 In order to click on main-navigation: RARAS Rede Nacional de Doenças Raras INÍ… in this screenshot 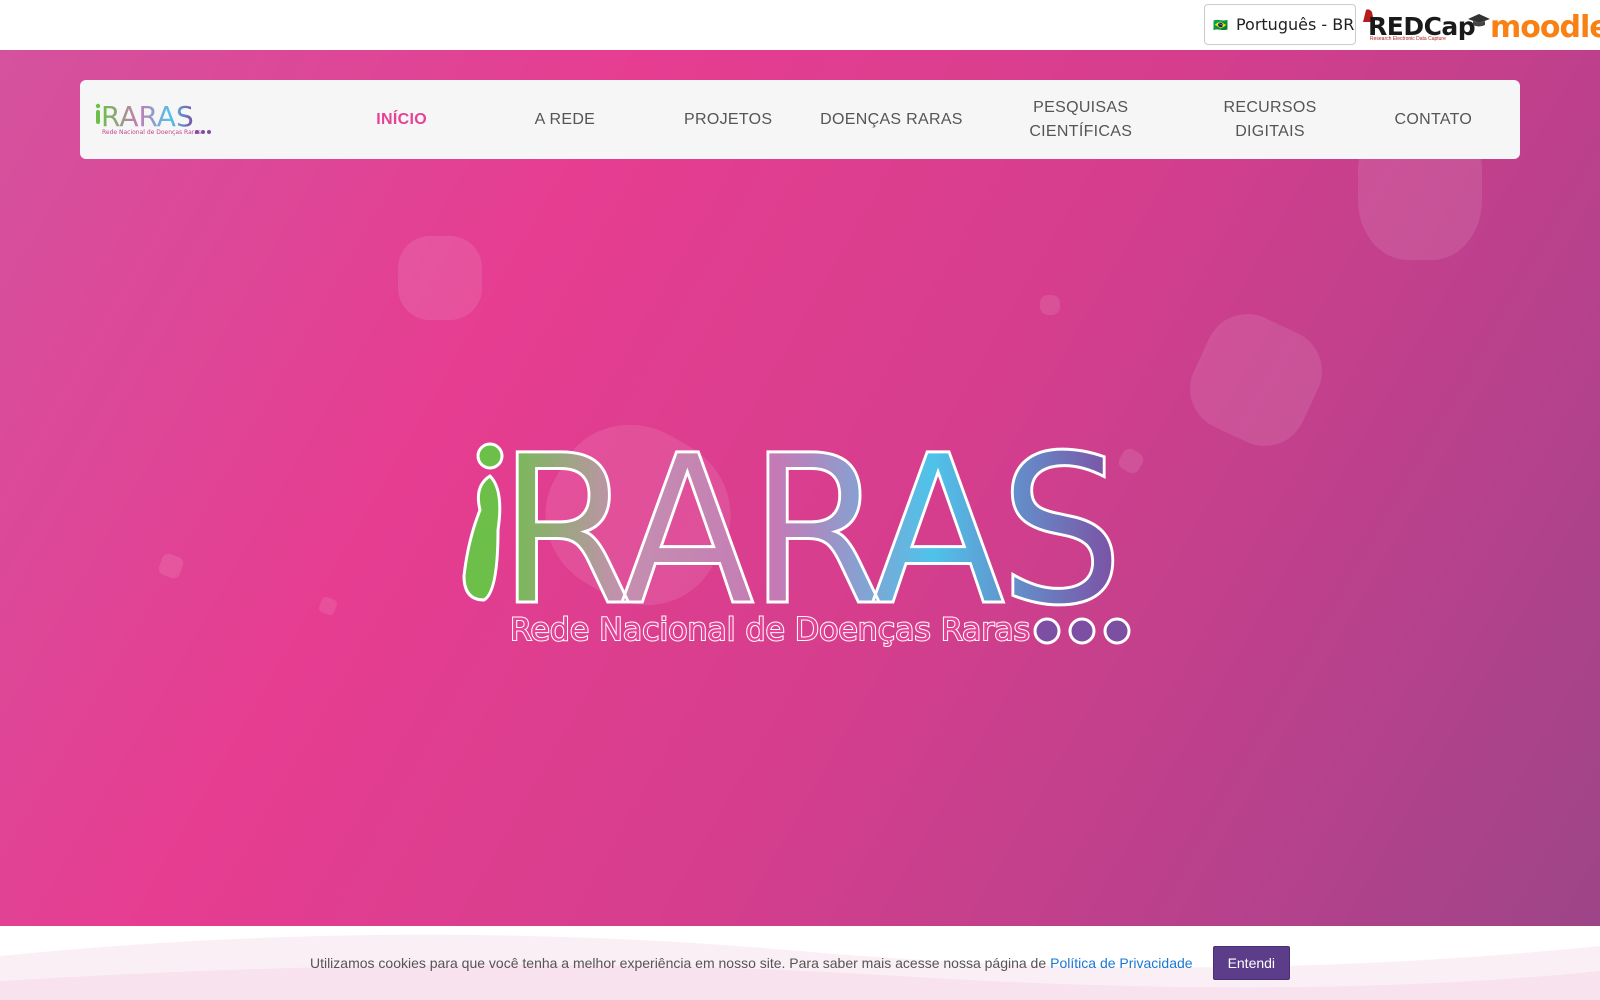, I will do `click(800, 119)`.